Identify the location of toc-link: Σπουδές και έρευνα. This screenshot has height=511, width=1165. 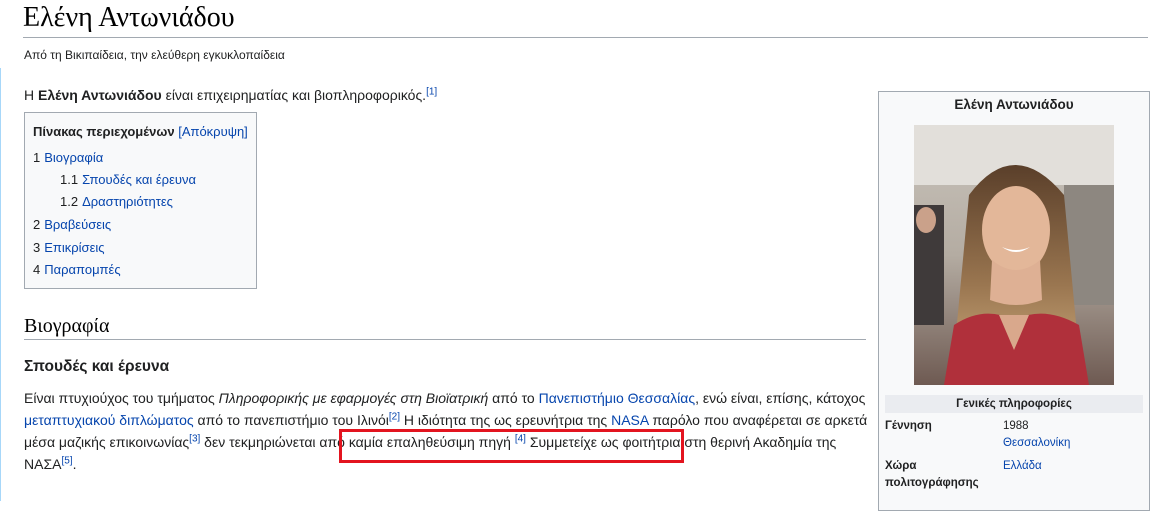
(139, 179).